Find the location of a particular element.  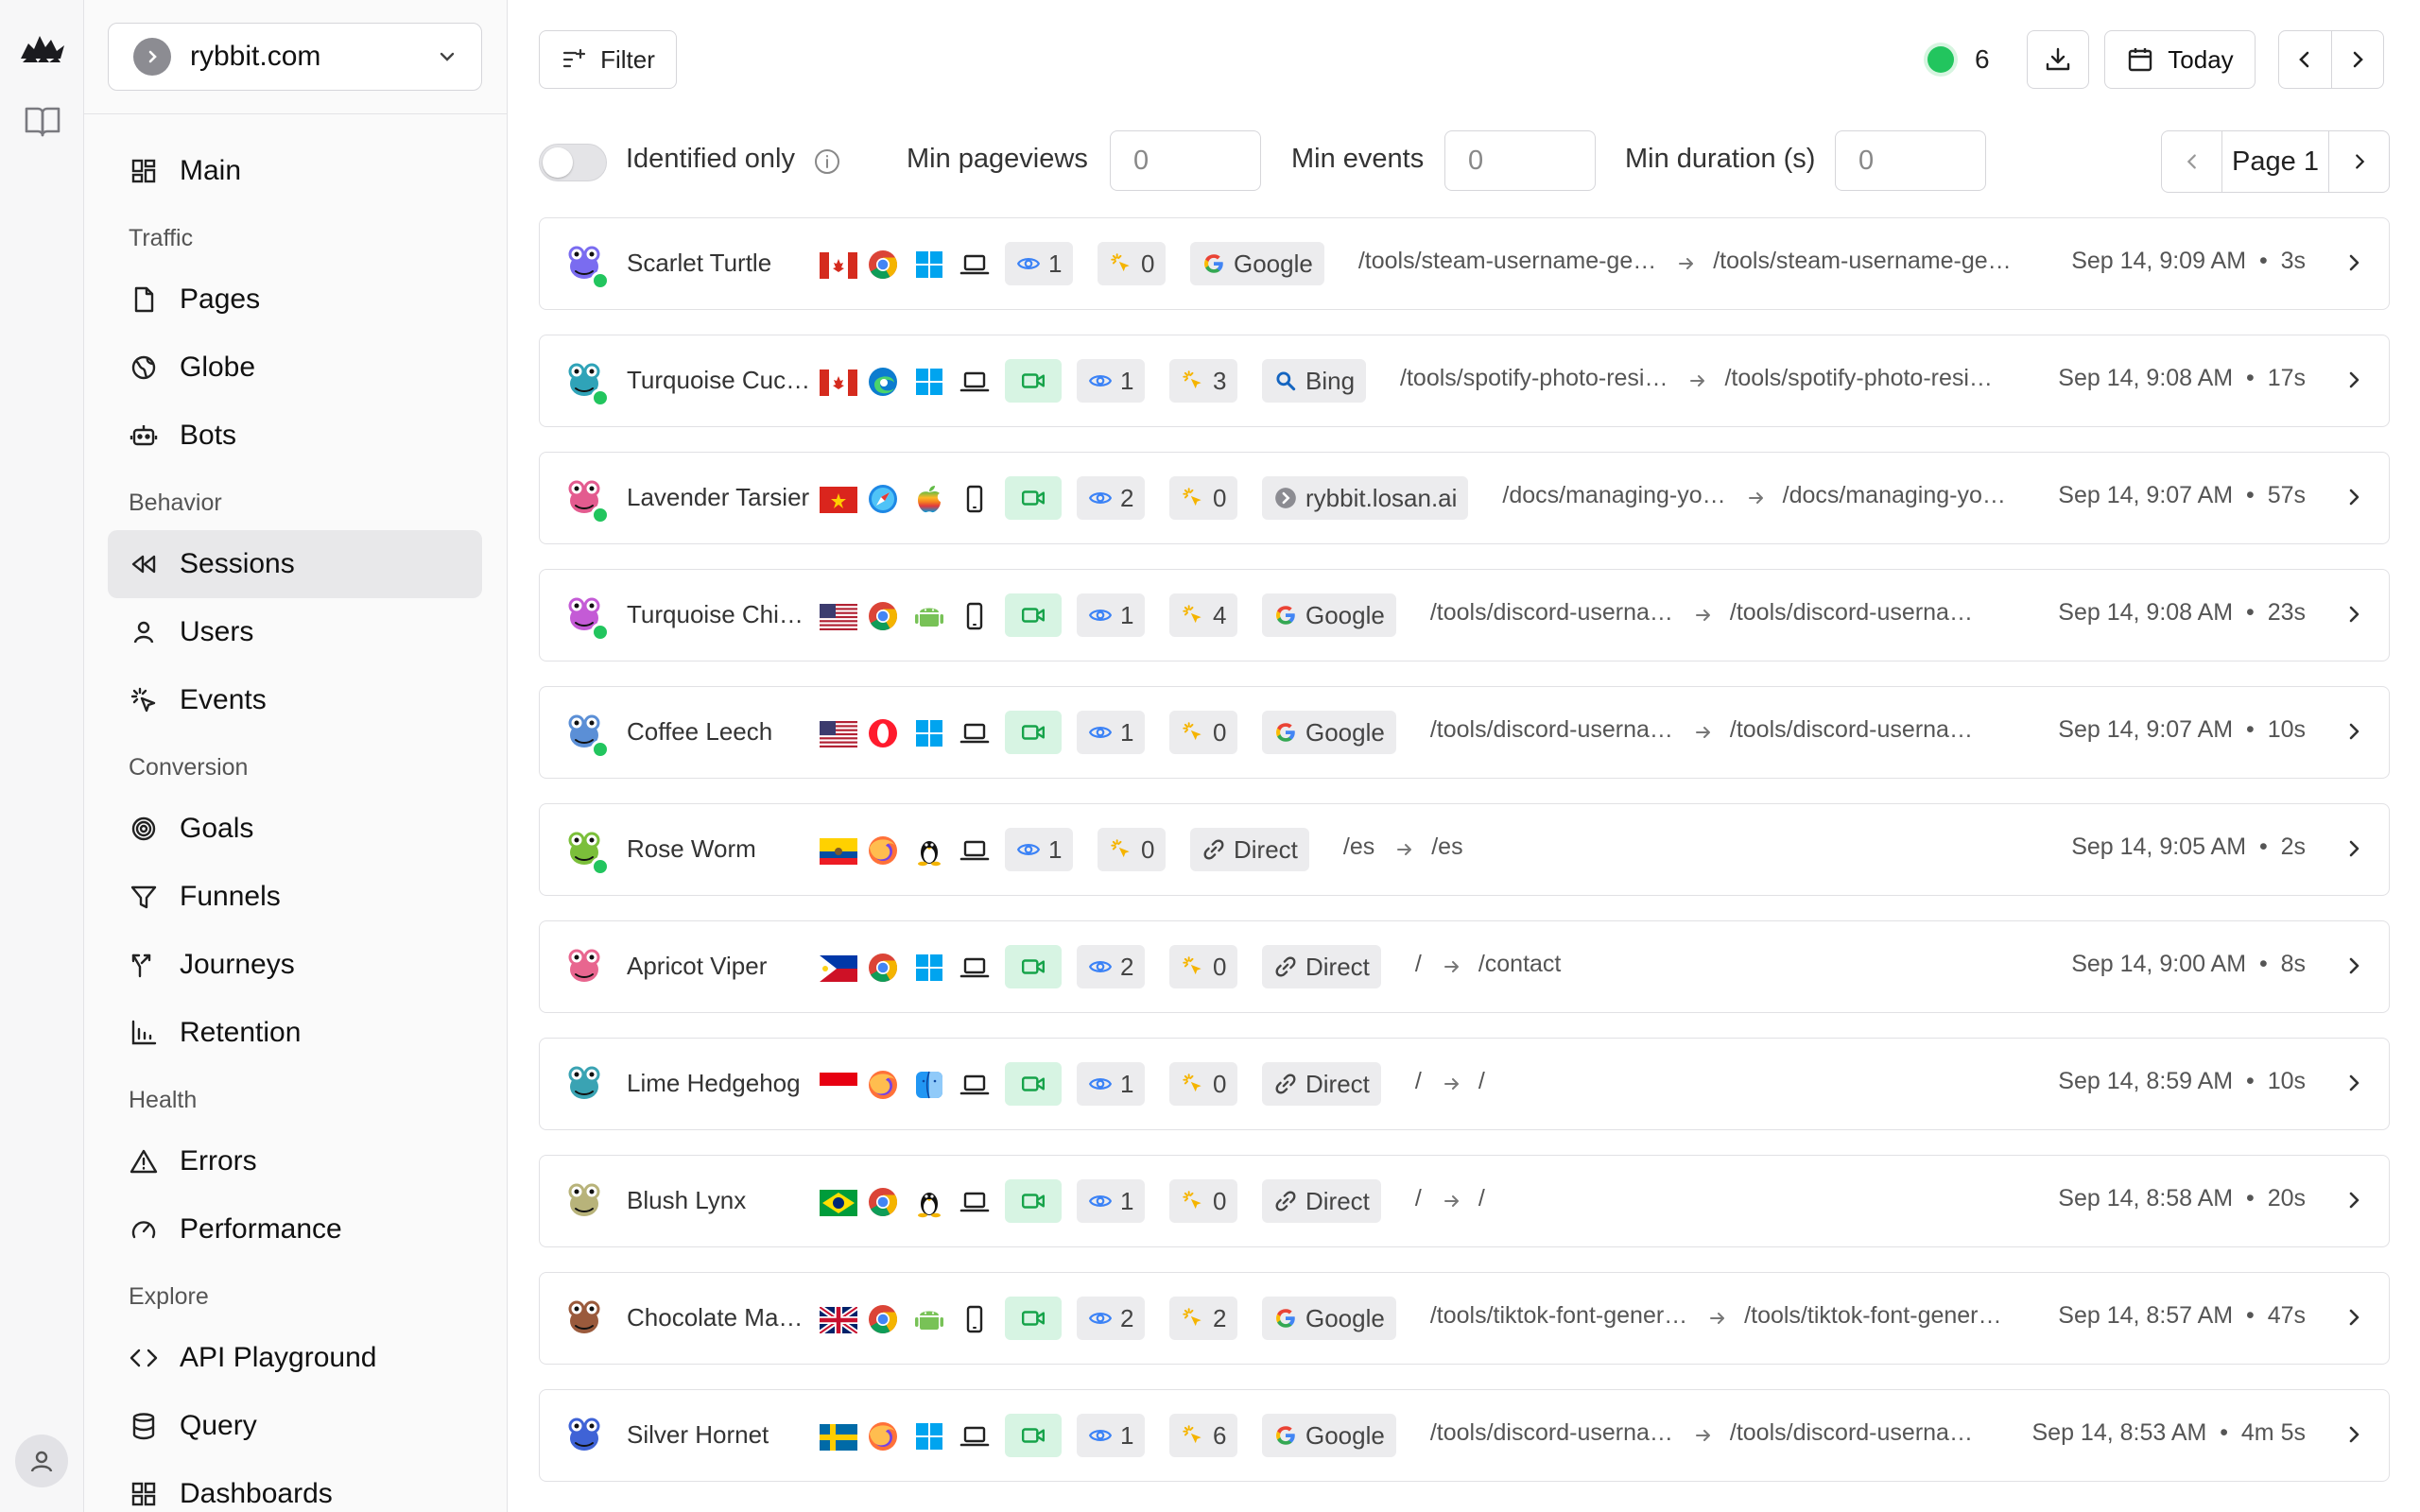

info-icon is located at coordinates (827, 161).